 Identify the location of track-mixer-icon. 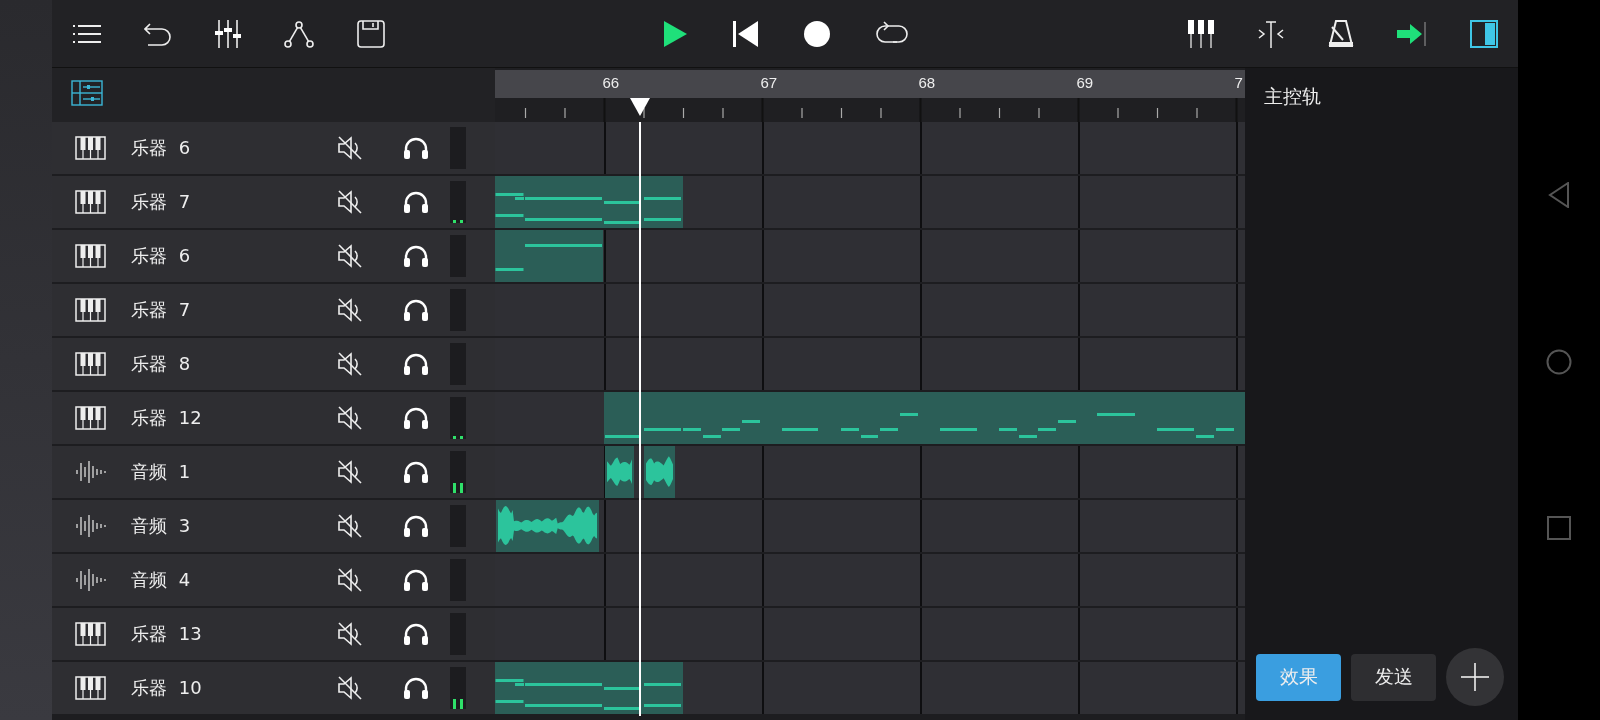
(87, 93).